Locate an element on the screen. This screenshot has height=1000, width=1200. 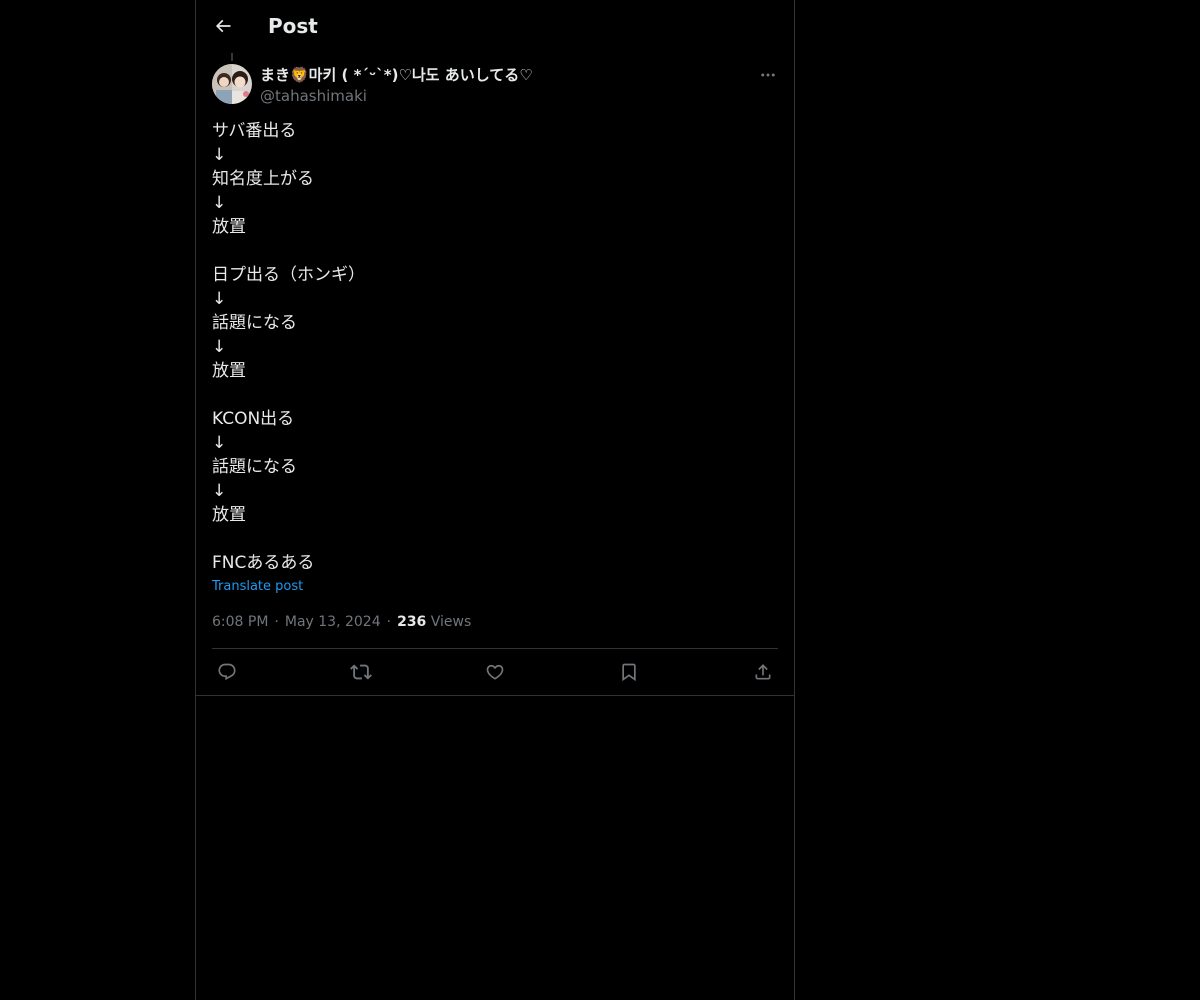
avatar is located at coordinates (232, 84).